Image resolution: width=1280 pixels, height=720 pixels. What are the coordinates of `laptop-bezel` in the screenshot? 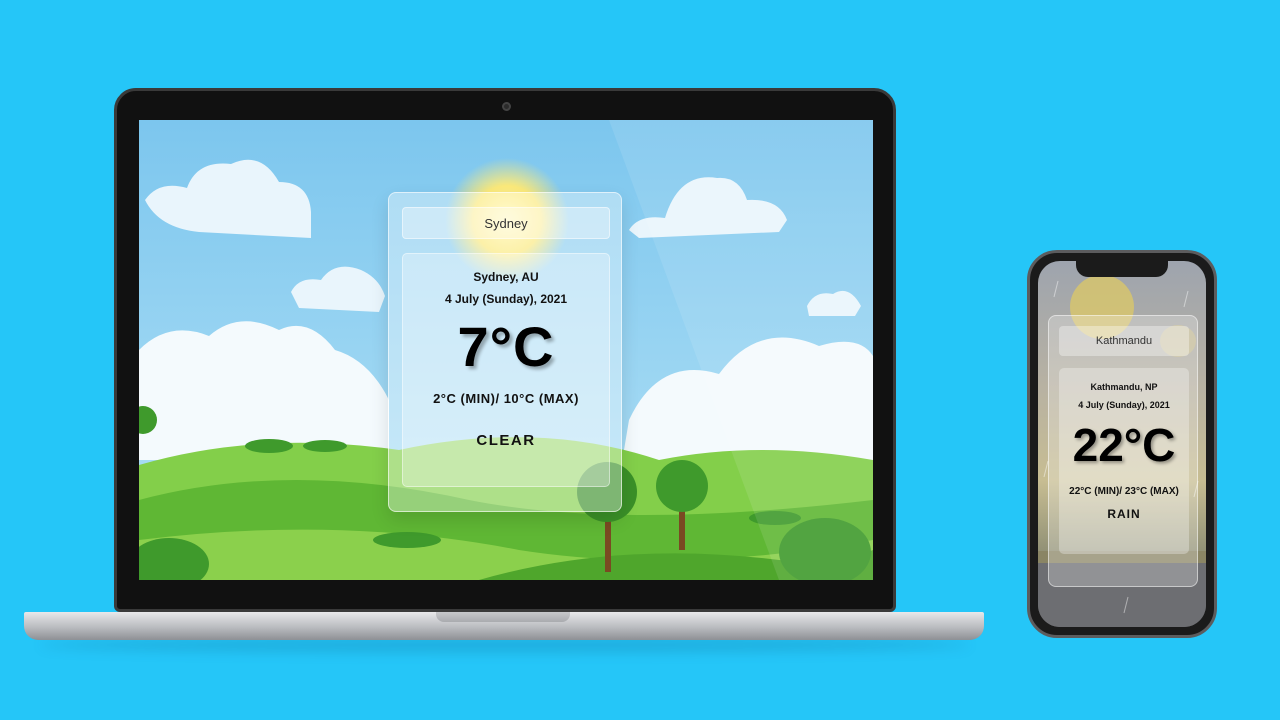 It's located at (506, 593).